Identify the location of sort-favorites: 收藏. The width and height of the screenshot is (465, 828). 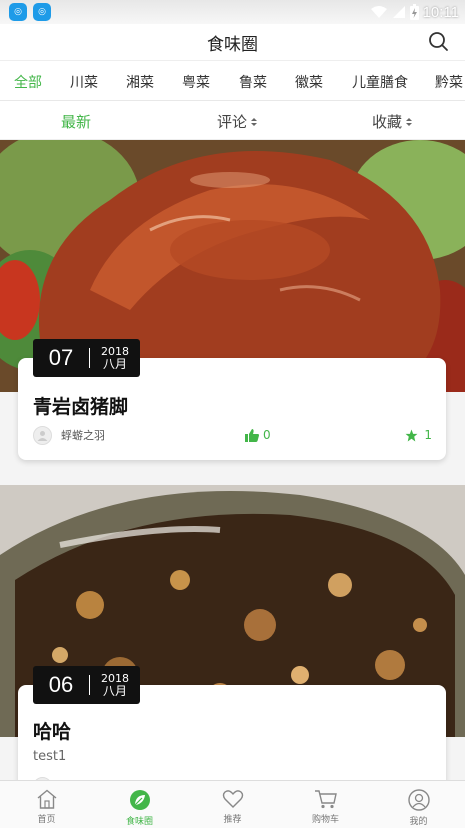
(392, 121).